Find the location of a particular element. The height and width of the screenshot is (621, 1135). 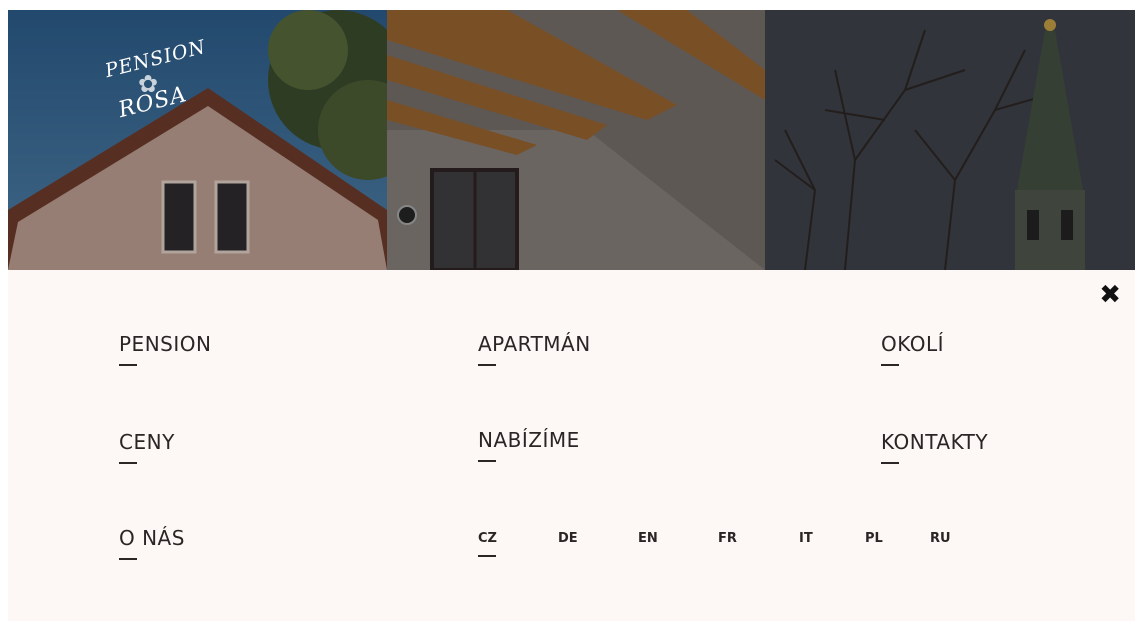

menu-item-pension: PENSION is located at coordinates (165, 349).